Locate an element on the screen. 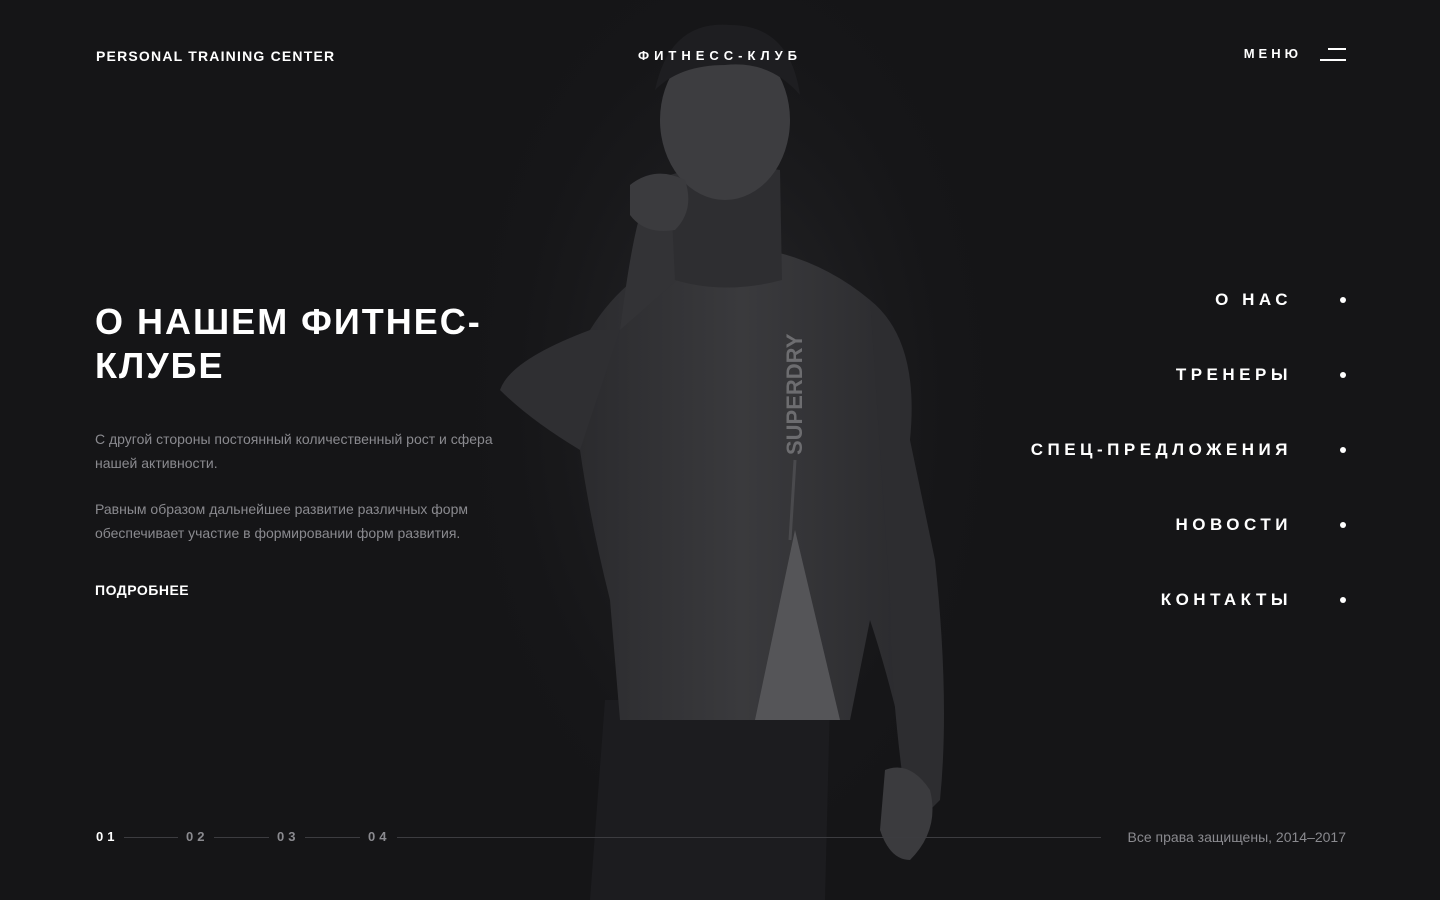 The width and height of the screenshot is (1440, 900). pager-page-4: 04 is located at coordinates (379, 836).